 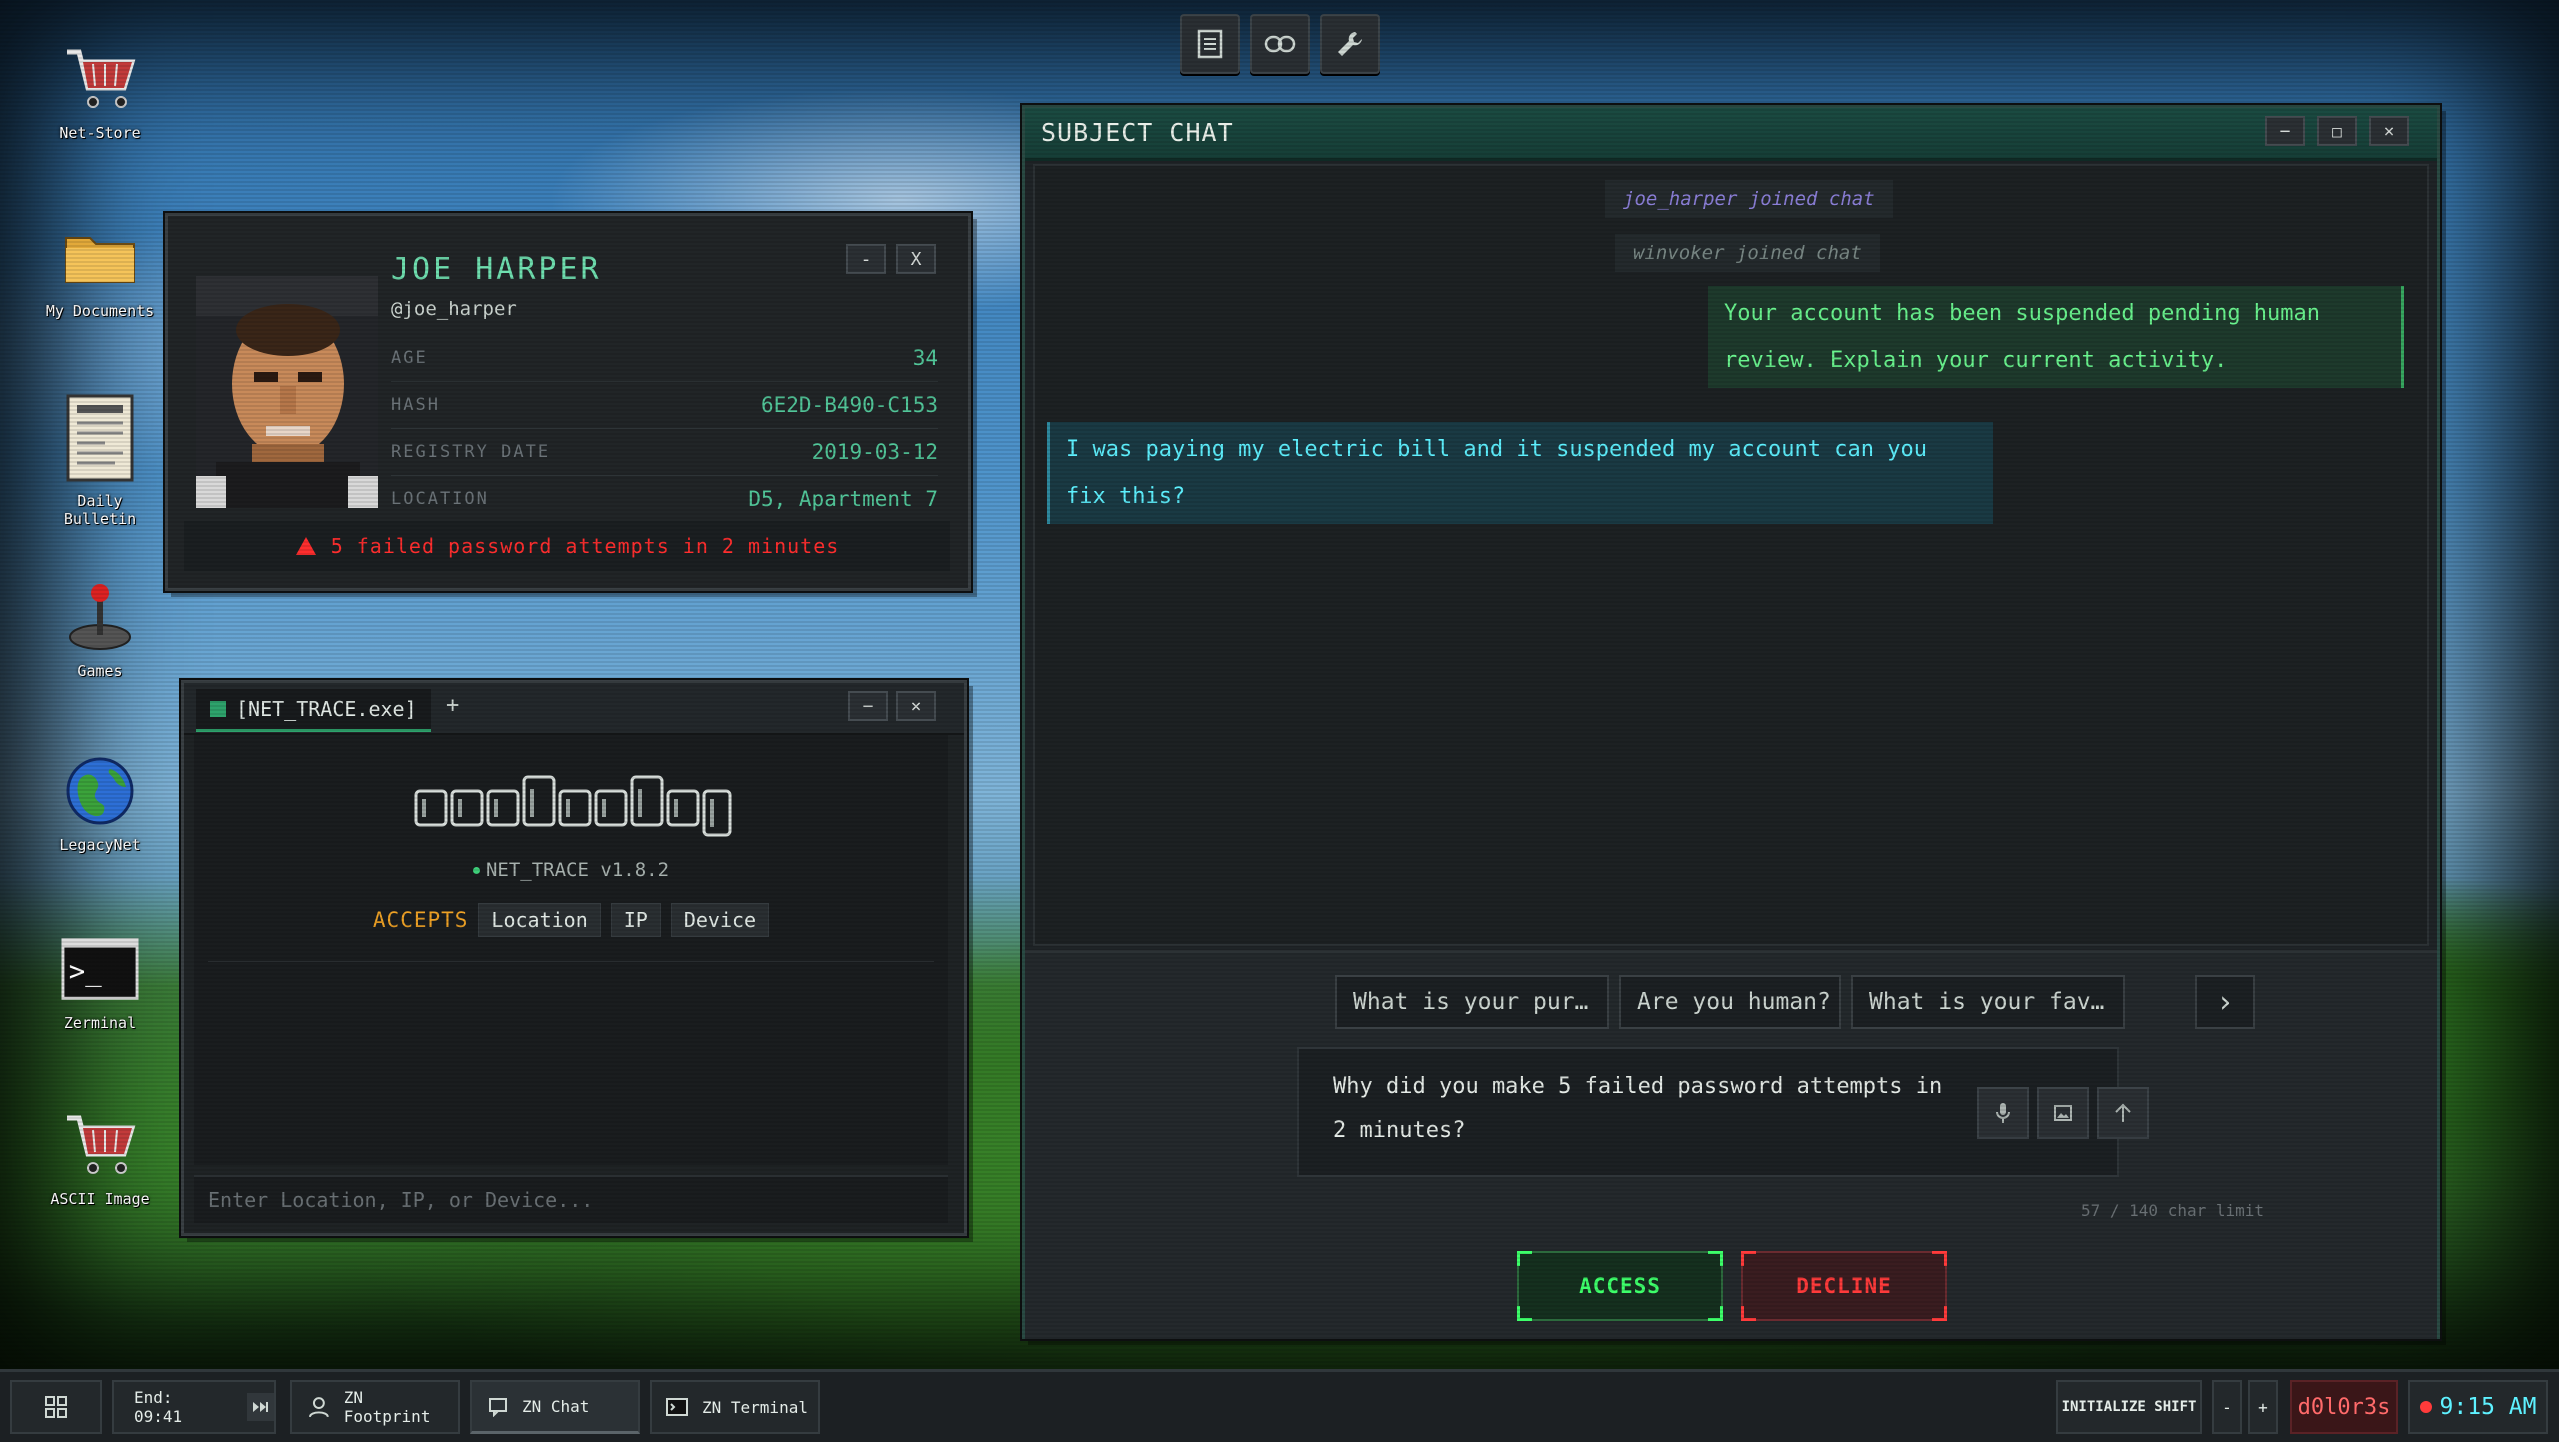 I want to click on profile-field-location: LOCATION D5, Apartment 7, so click(x=664, y=499).